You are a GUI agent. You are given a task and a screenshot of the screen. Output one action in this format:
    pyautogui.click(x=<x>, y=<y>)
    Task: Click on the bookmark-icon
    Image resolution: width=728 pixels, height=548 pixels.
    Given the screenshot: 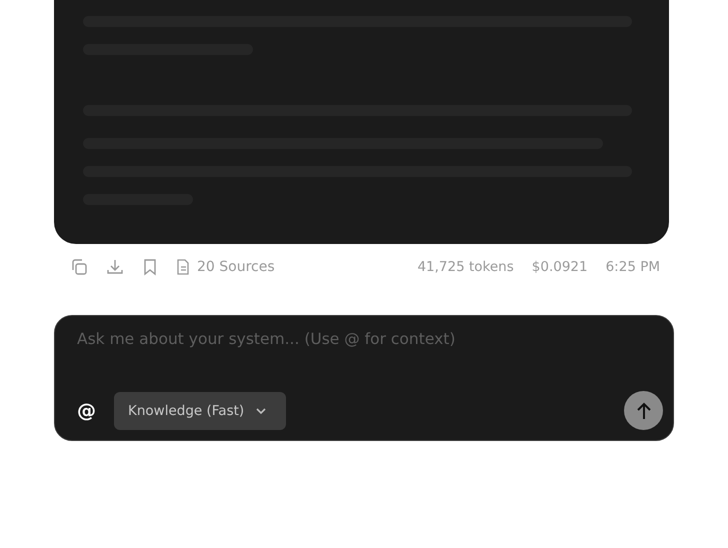 What is the action you would take?
    pyautogui.click(x=150, y=267)
    